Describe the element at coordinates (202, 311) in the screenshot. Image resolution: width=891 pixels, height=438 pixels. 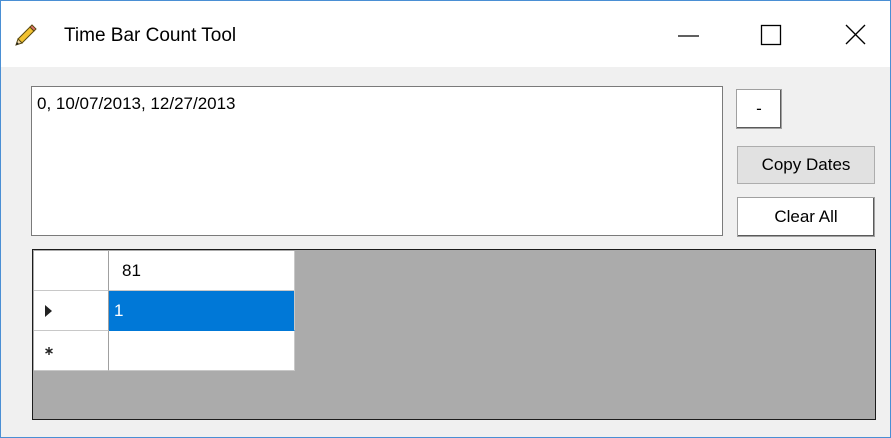
I see `grid-cell-selected: 1` at that location.